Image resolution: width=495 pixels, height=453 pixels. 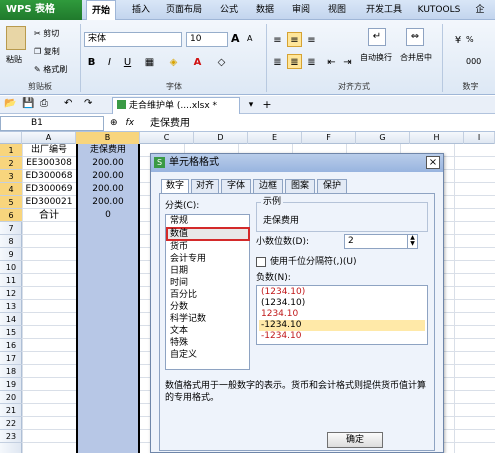 What do you see at coordinates (11, 163) in the screenshot?
I see `row-header: 2` at bounding box center [11, 163].